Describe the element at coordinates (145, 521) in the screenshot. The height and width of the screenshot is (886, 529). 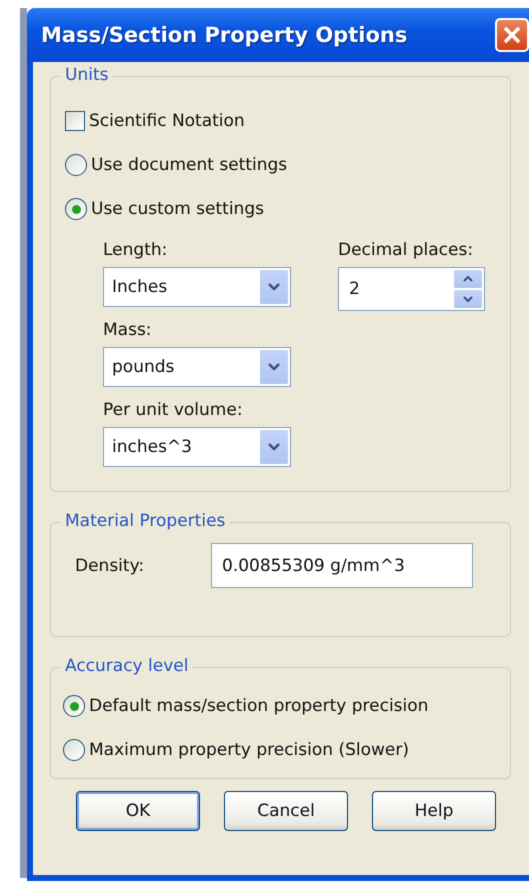
I see `group-title: Material Properties` at that location.